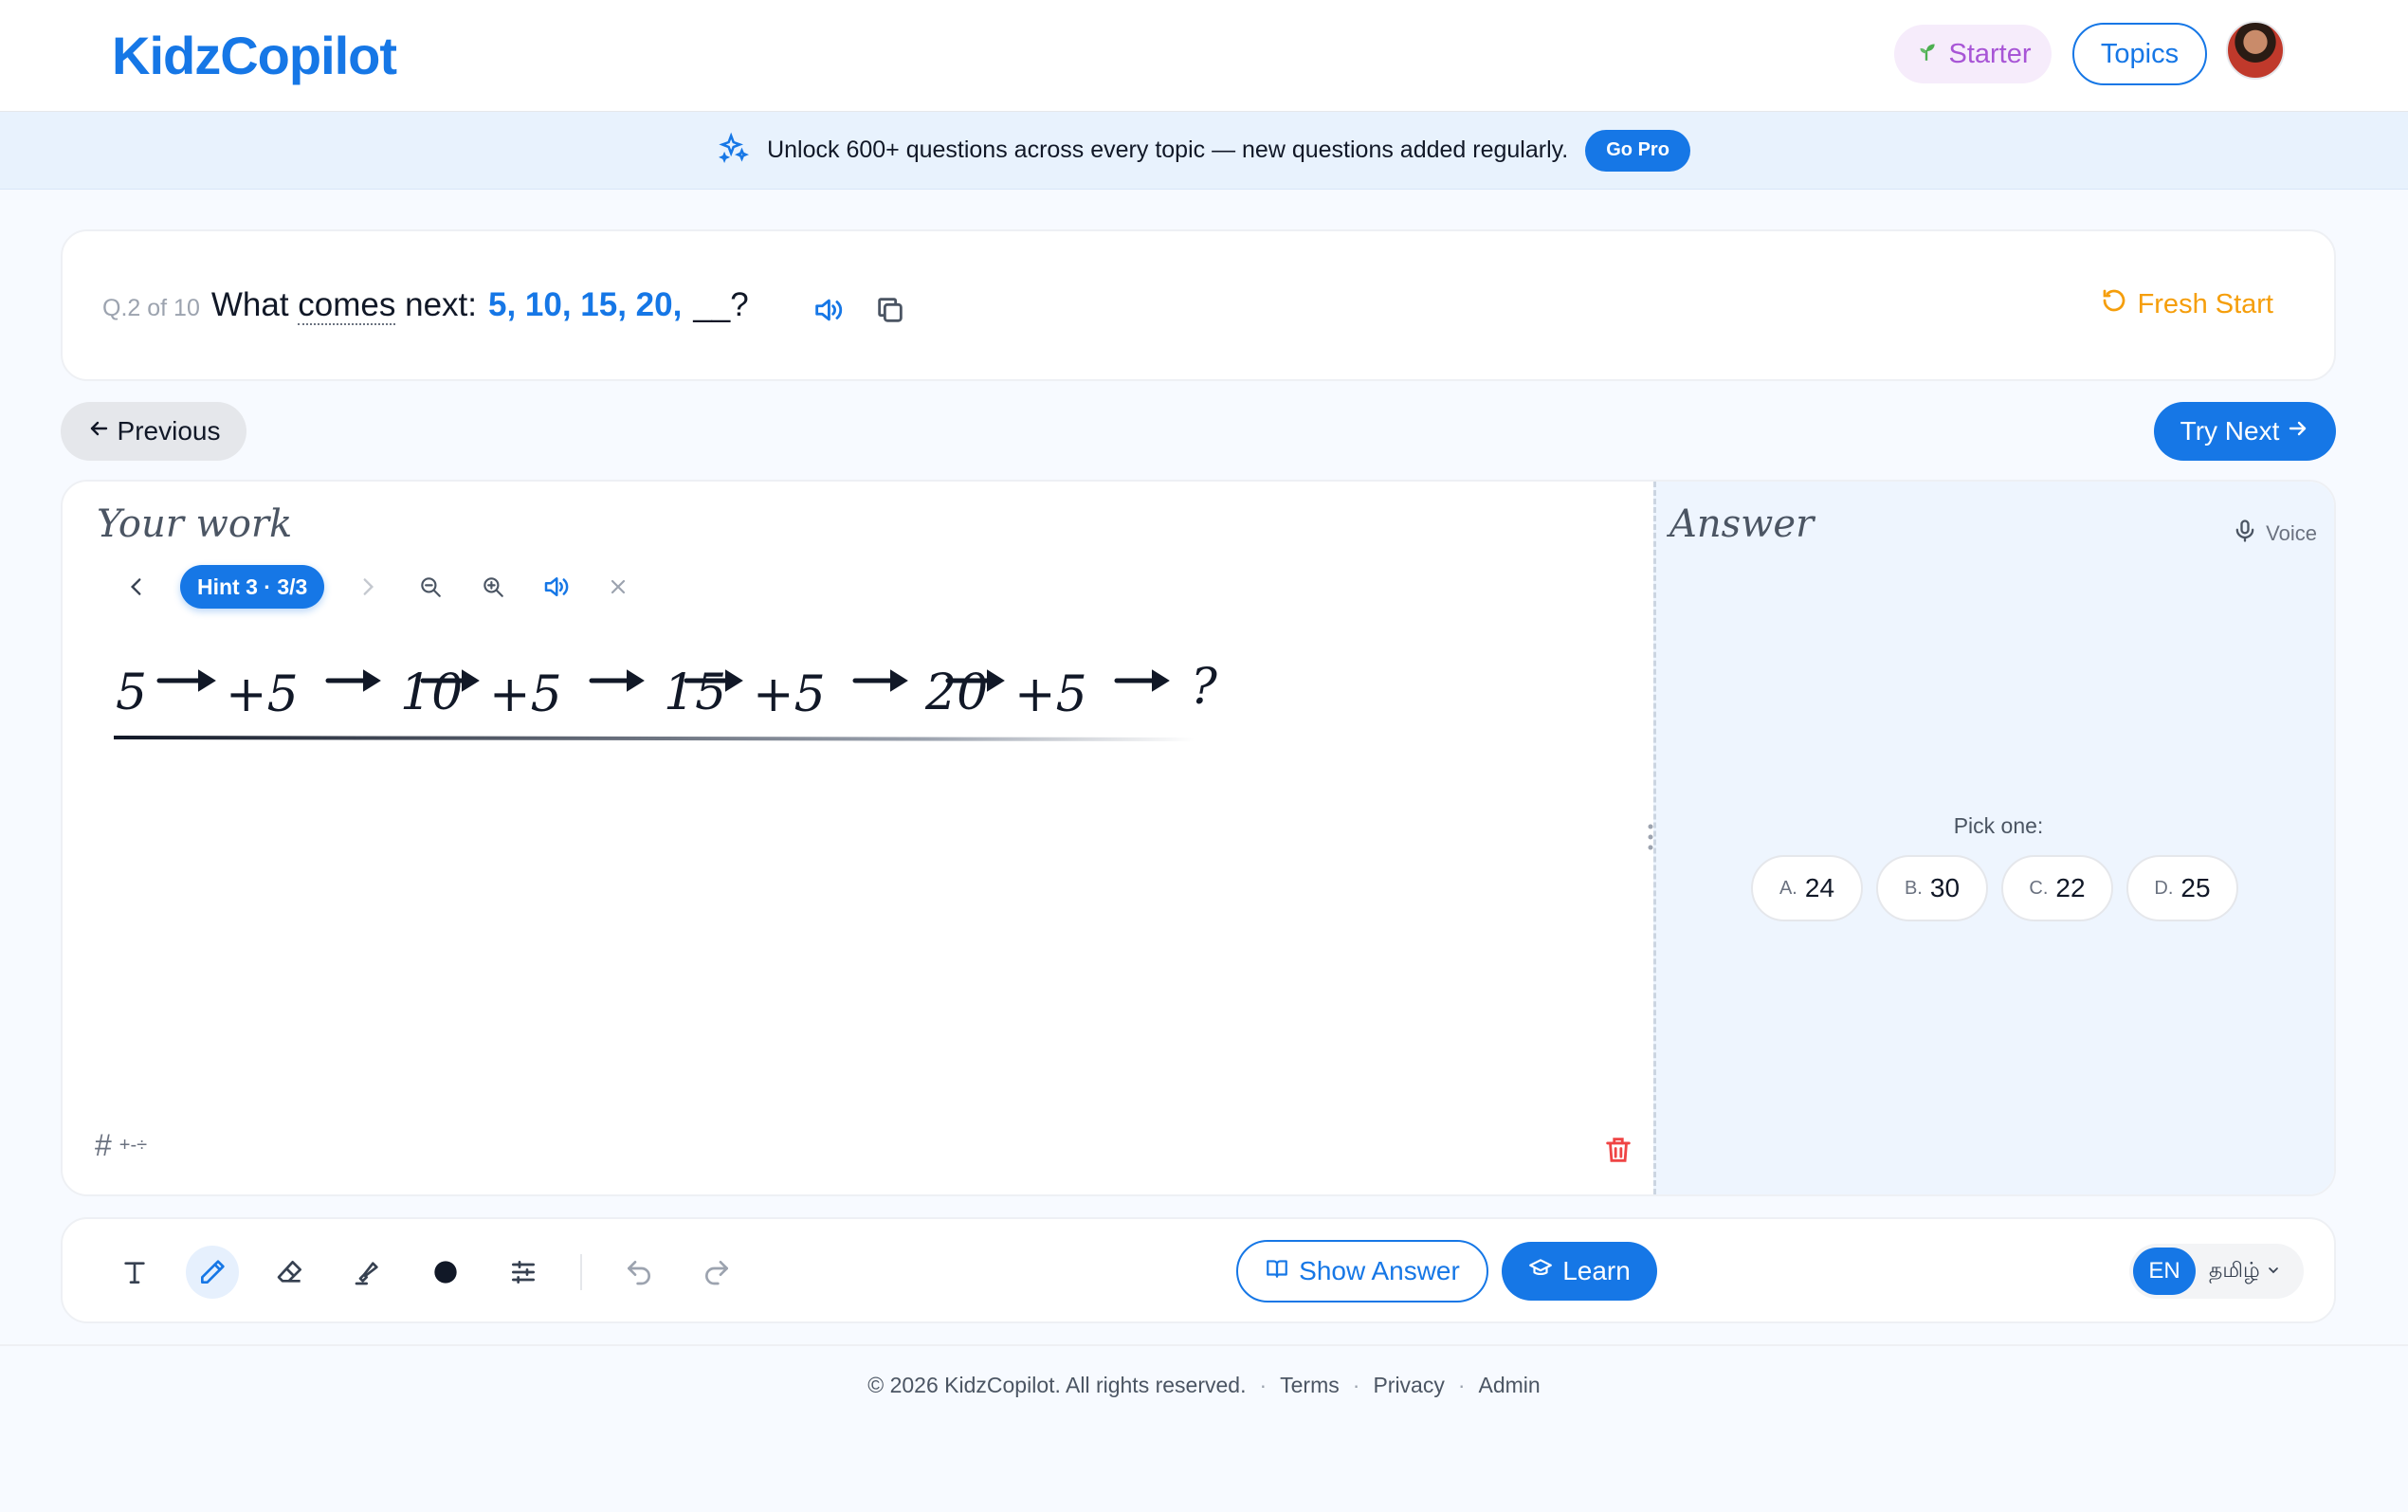 This screenshot has height=1512, width=2408. What do you see at coordinates (1807, 888) in the screenshot?
I see `choice-a: A. 24` at bounding box center [1807, 888].